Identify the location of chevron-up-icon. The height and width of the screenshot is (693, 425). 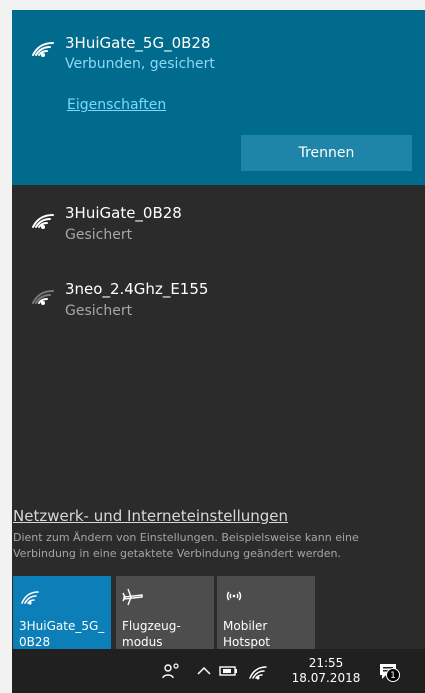
(204, 671).